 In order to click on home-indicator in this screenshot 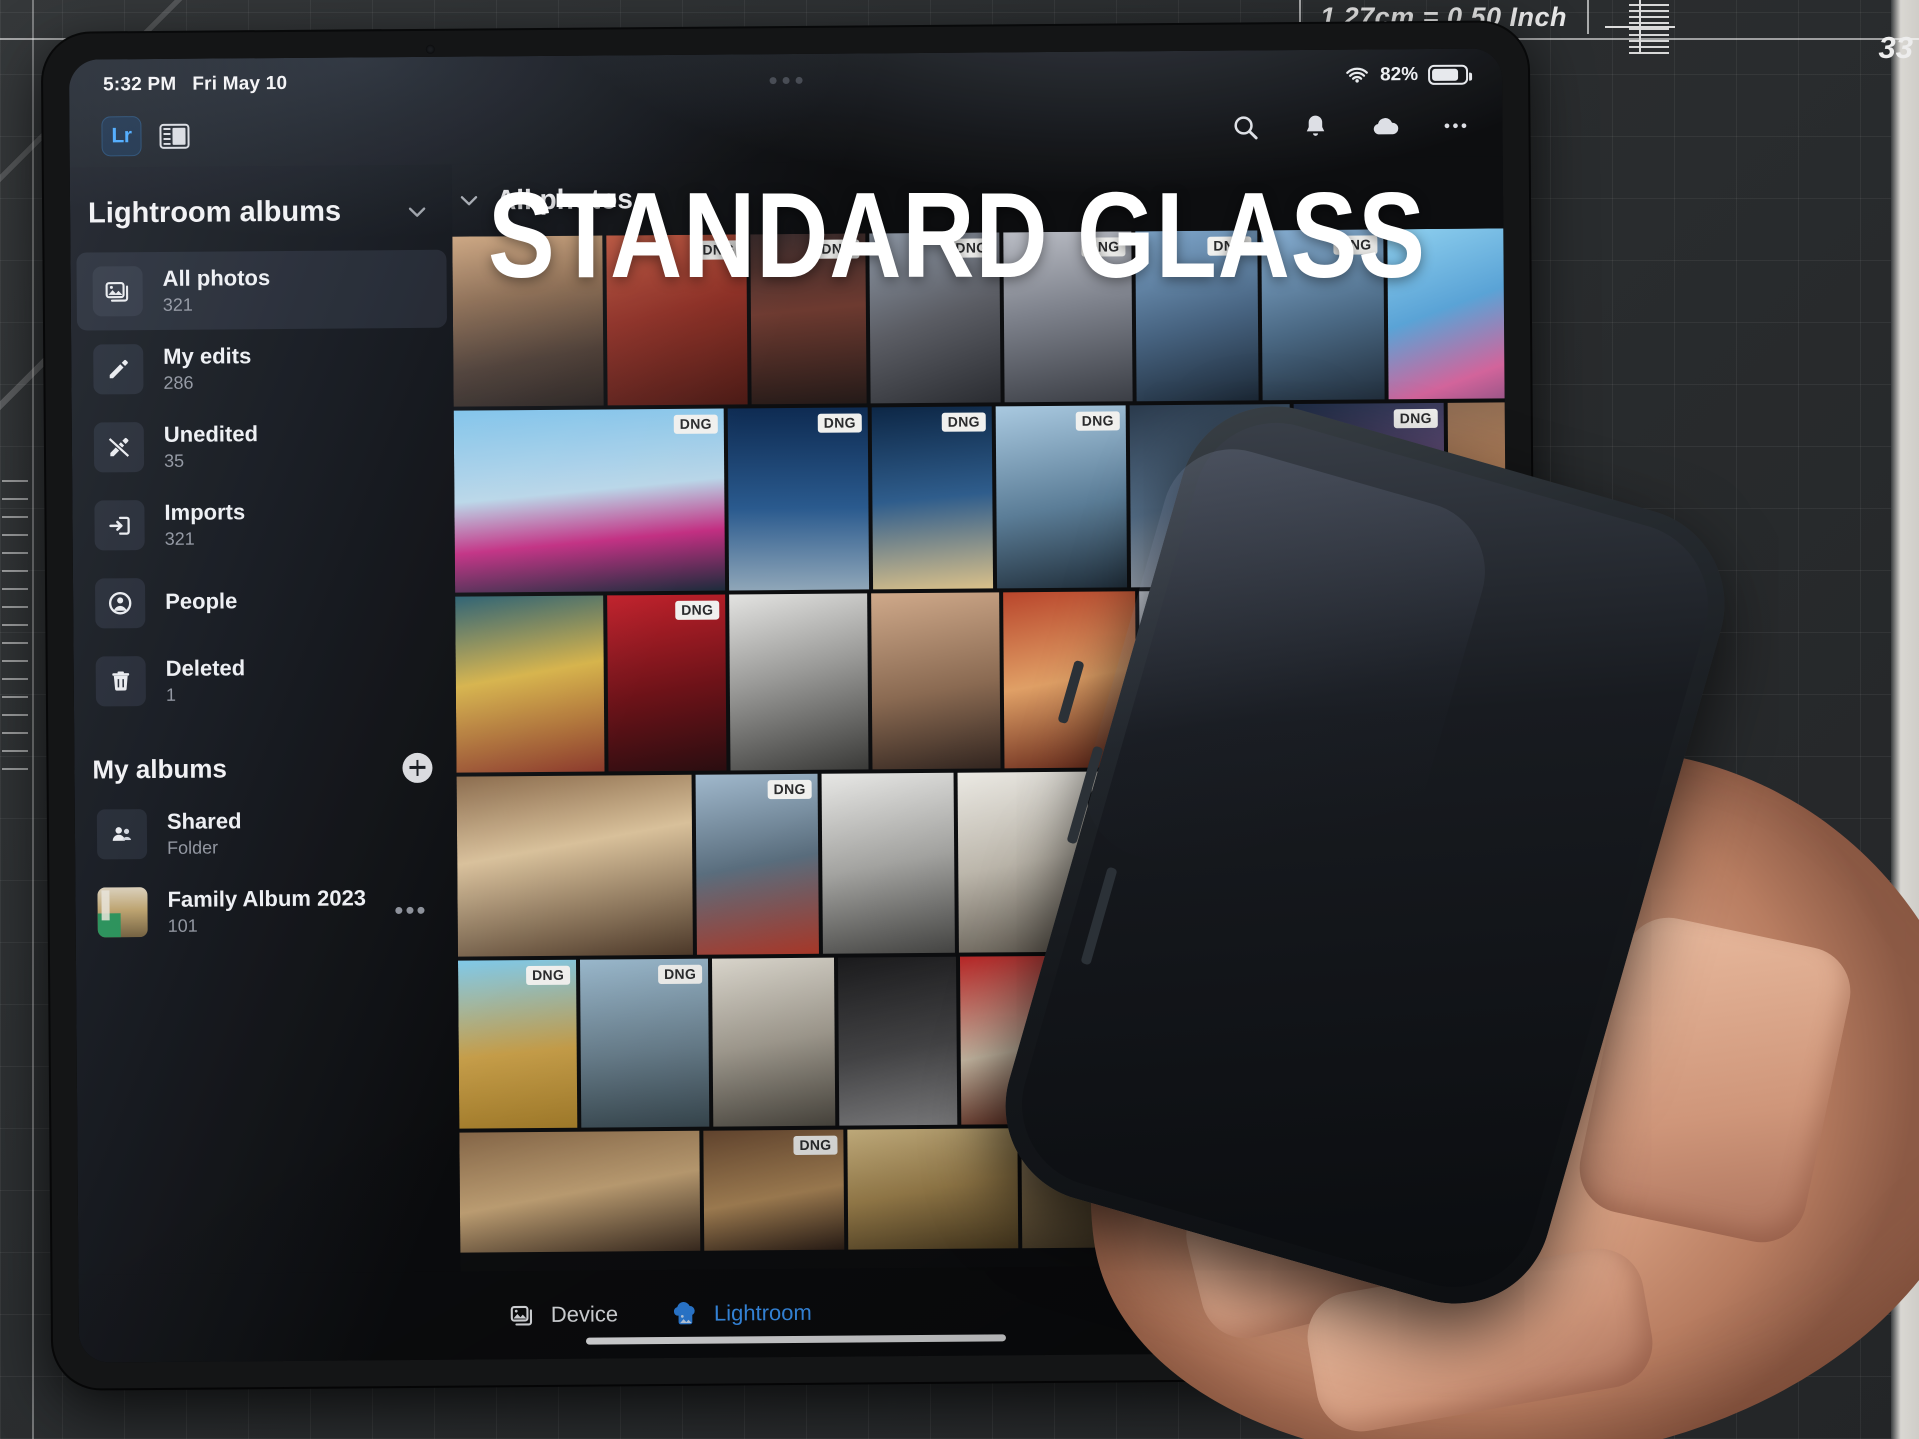, I will do `click(795, 1339)`.